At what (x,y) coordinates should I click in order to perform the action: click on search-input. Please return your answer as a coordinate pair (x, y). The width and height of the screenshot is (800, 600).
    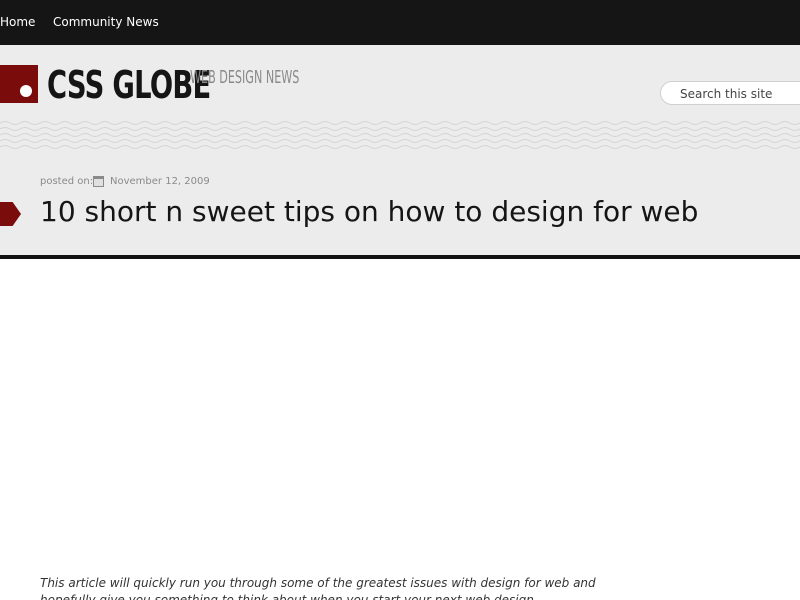
    Looking at the image, I should click on (730, 93).